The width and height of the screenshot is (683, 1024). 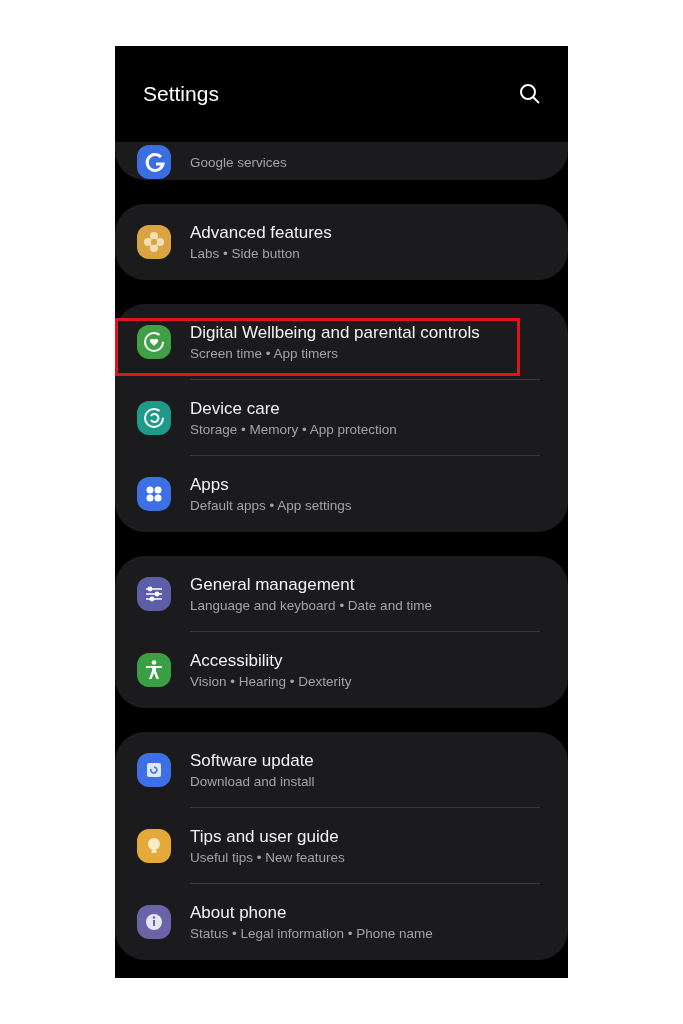 What do you see at coordinates (530, 94) in the screenshot?
I see `search-icon` at bounding box center [530, 94].